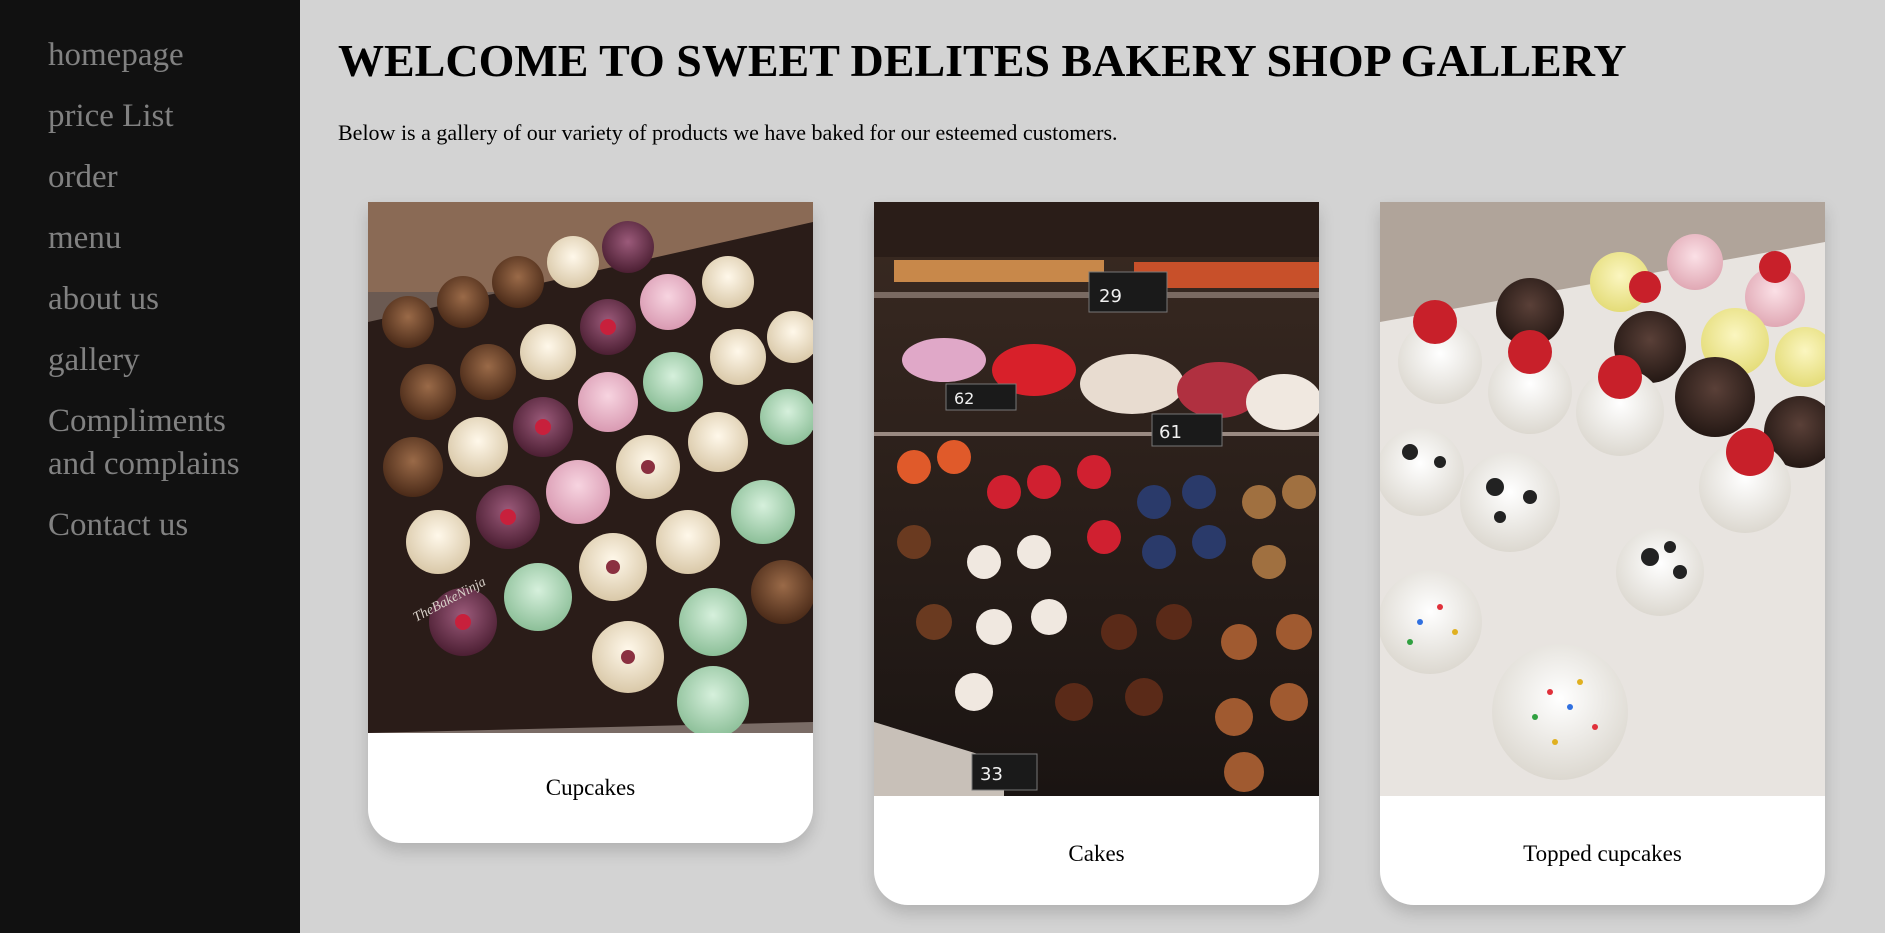 The height and width of the screenshot is (933, 1885). What do you see at coordinates (163, 116) in the screenshot?
I see `nav-item-price-list: price List` at bounding box center [163, 116].